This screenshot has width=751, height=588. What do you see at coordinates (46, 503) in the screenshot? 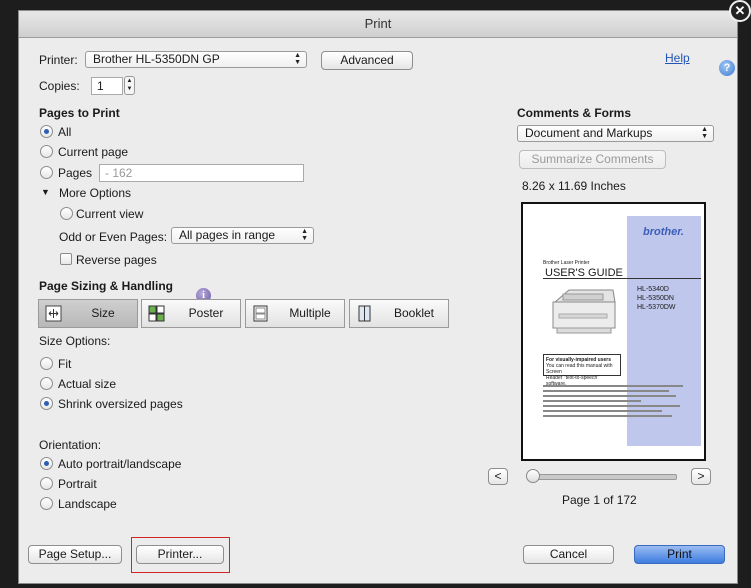
I see `radio-landscape` at bounding box center [46, 503].